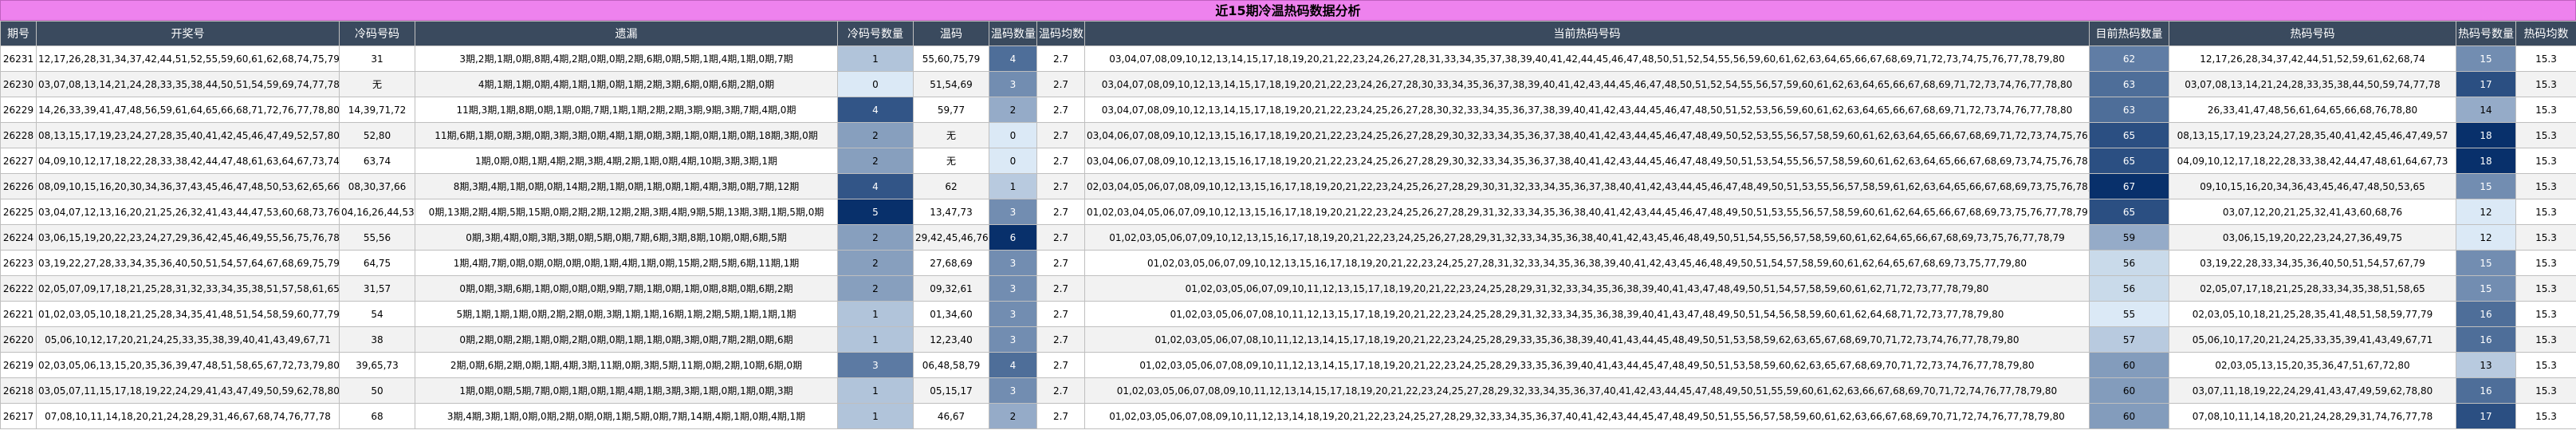 This screenshot has height=446, width=2576. What do you see at coordinates (951, 33) in the screenshot?
I see `col-warm-numbers-header: 温码` at bounding box center [951, 33].